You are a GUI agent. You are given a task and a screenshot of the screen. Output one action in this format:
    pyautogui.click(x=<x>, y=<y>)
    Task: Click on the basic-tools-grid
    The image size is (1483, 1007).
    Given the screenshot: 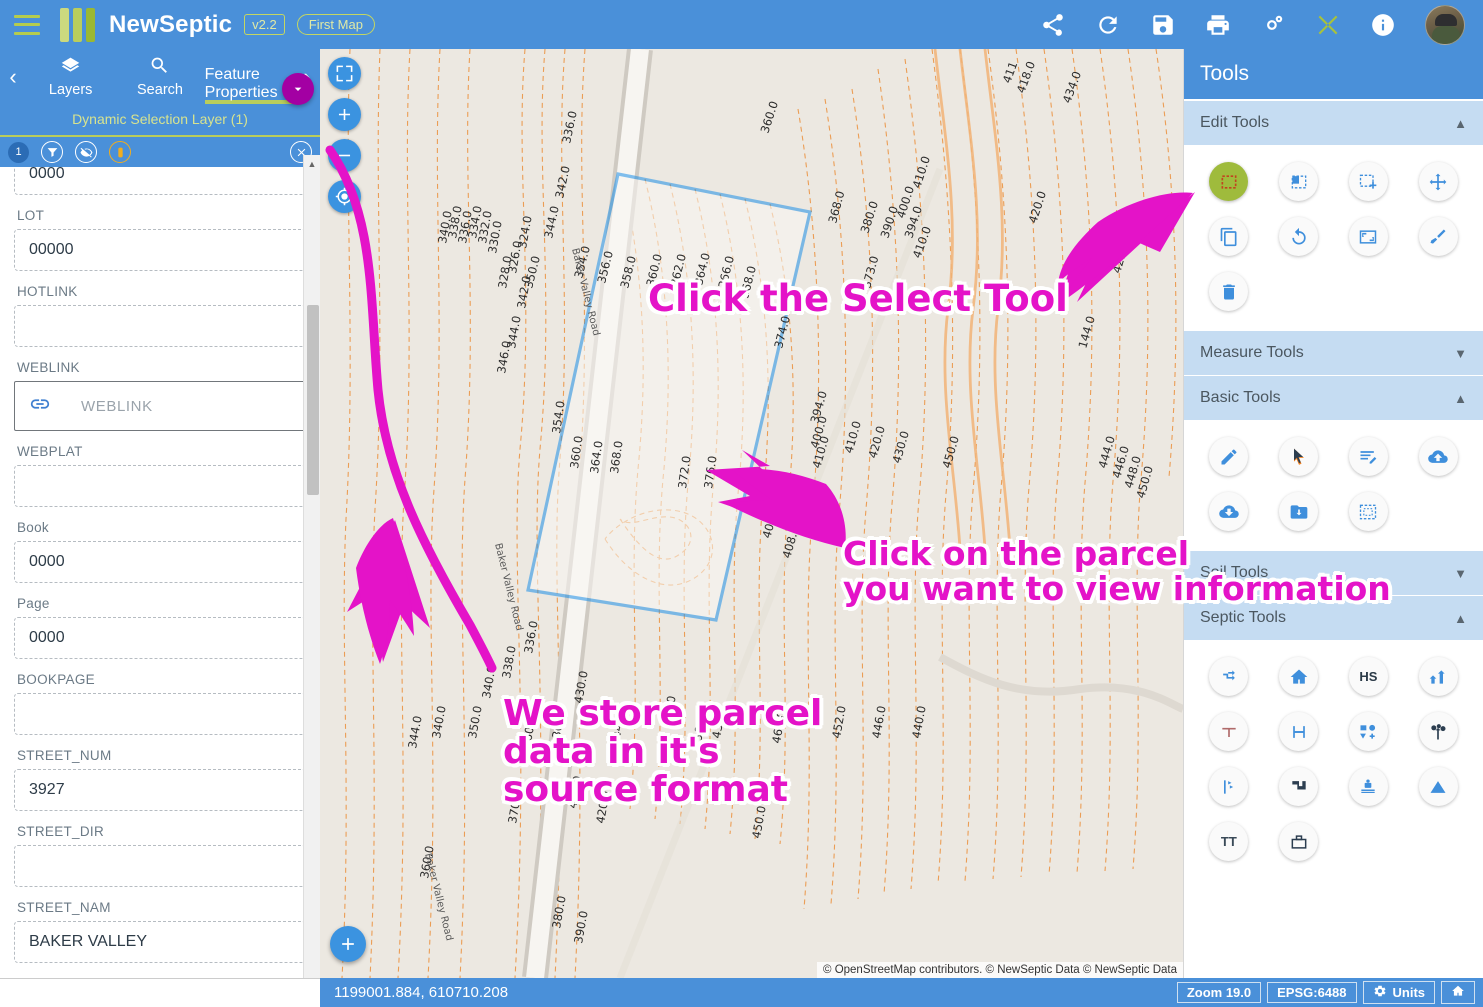 What is the action you would take?
    pyautogui.click(x=1333, y=486)
    